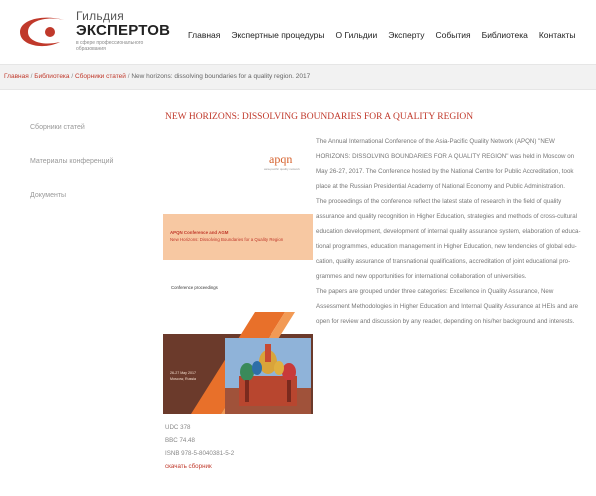 This screenshot has height=496, width=596. I want to click on isbn-code: ISNB 978-5-8040381-5-2, so click(200, 453).